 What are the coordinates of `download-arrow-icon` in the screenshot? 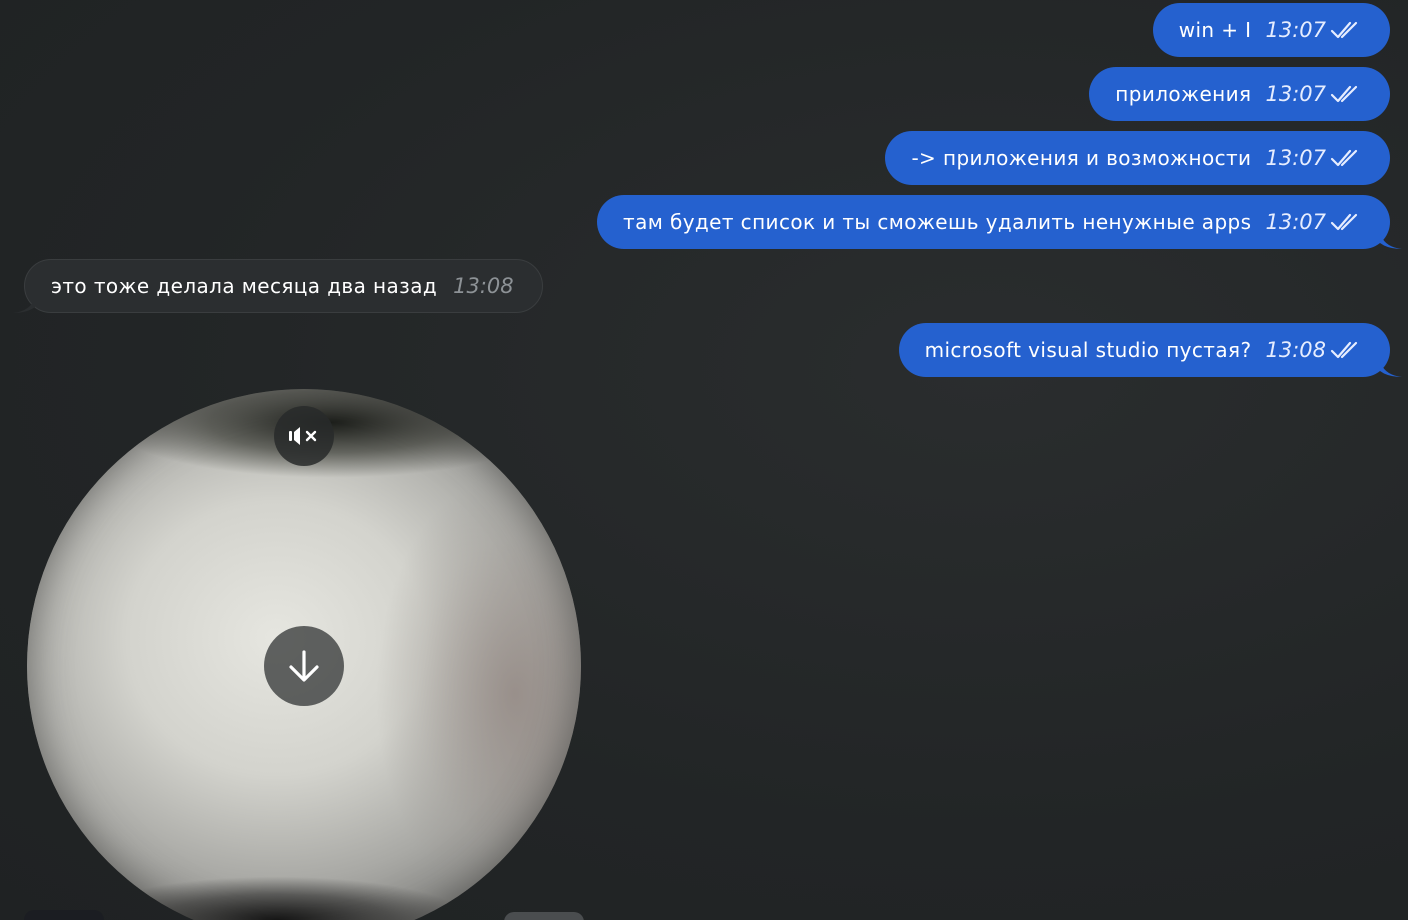 It's located at (304, 666).